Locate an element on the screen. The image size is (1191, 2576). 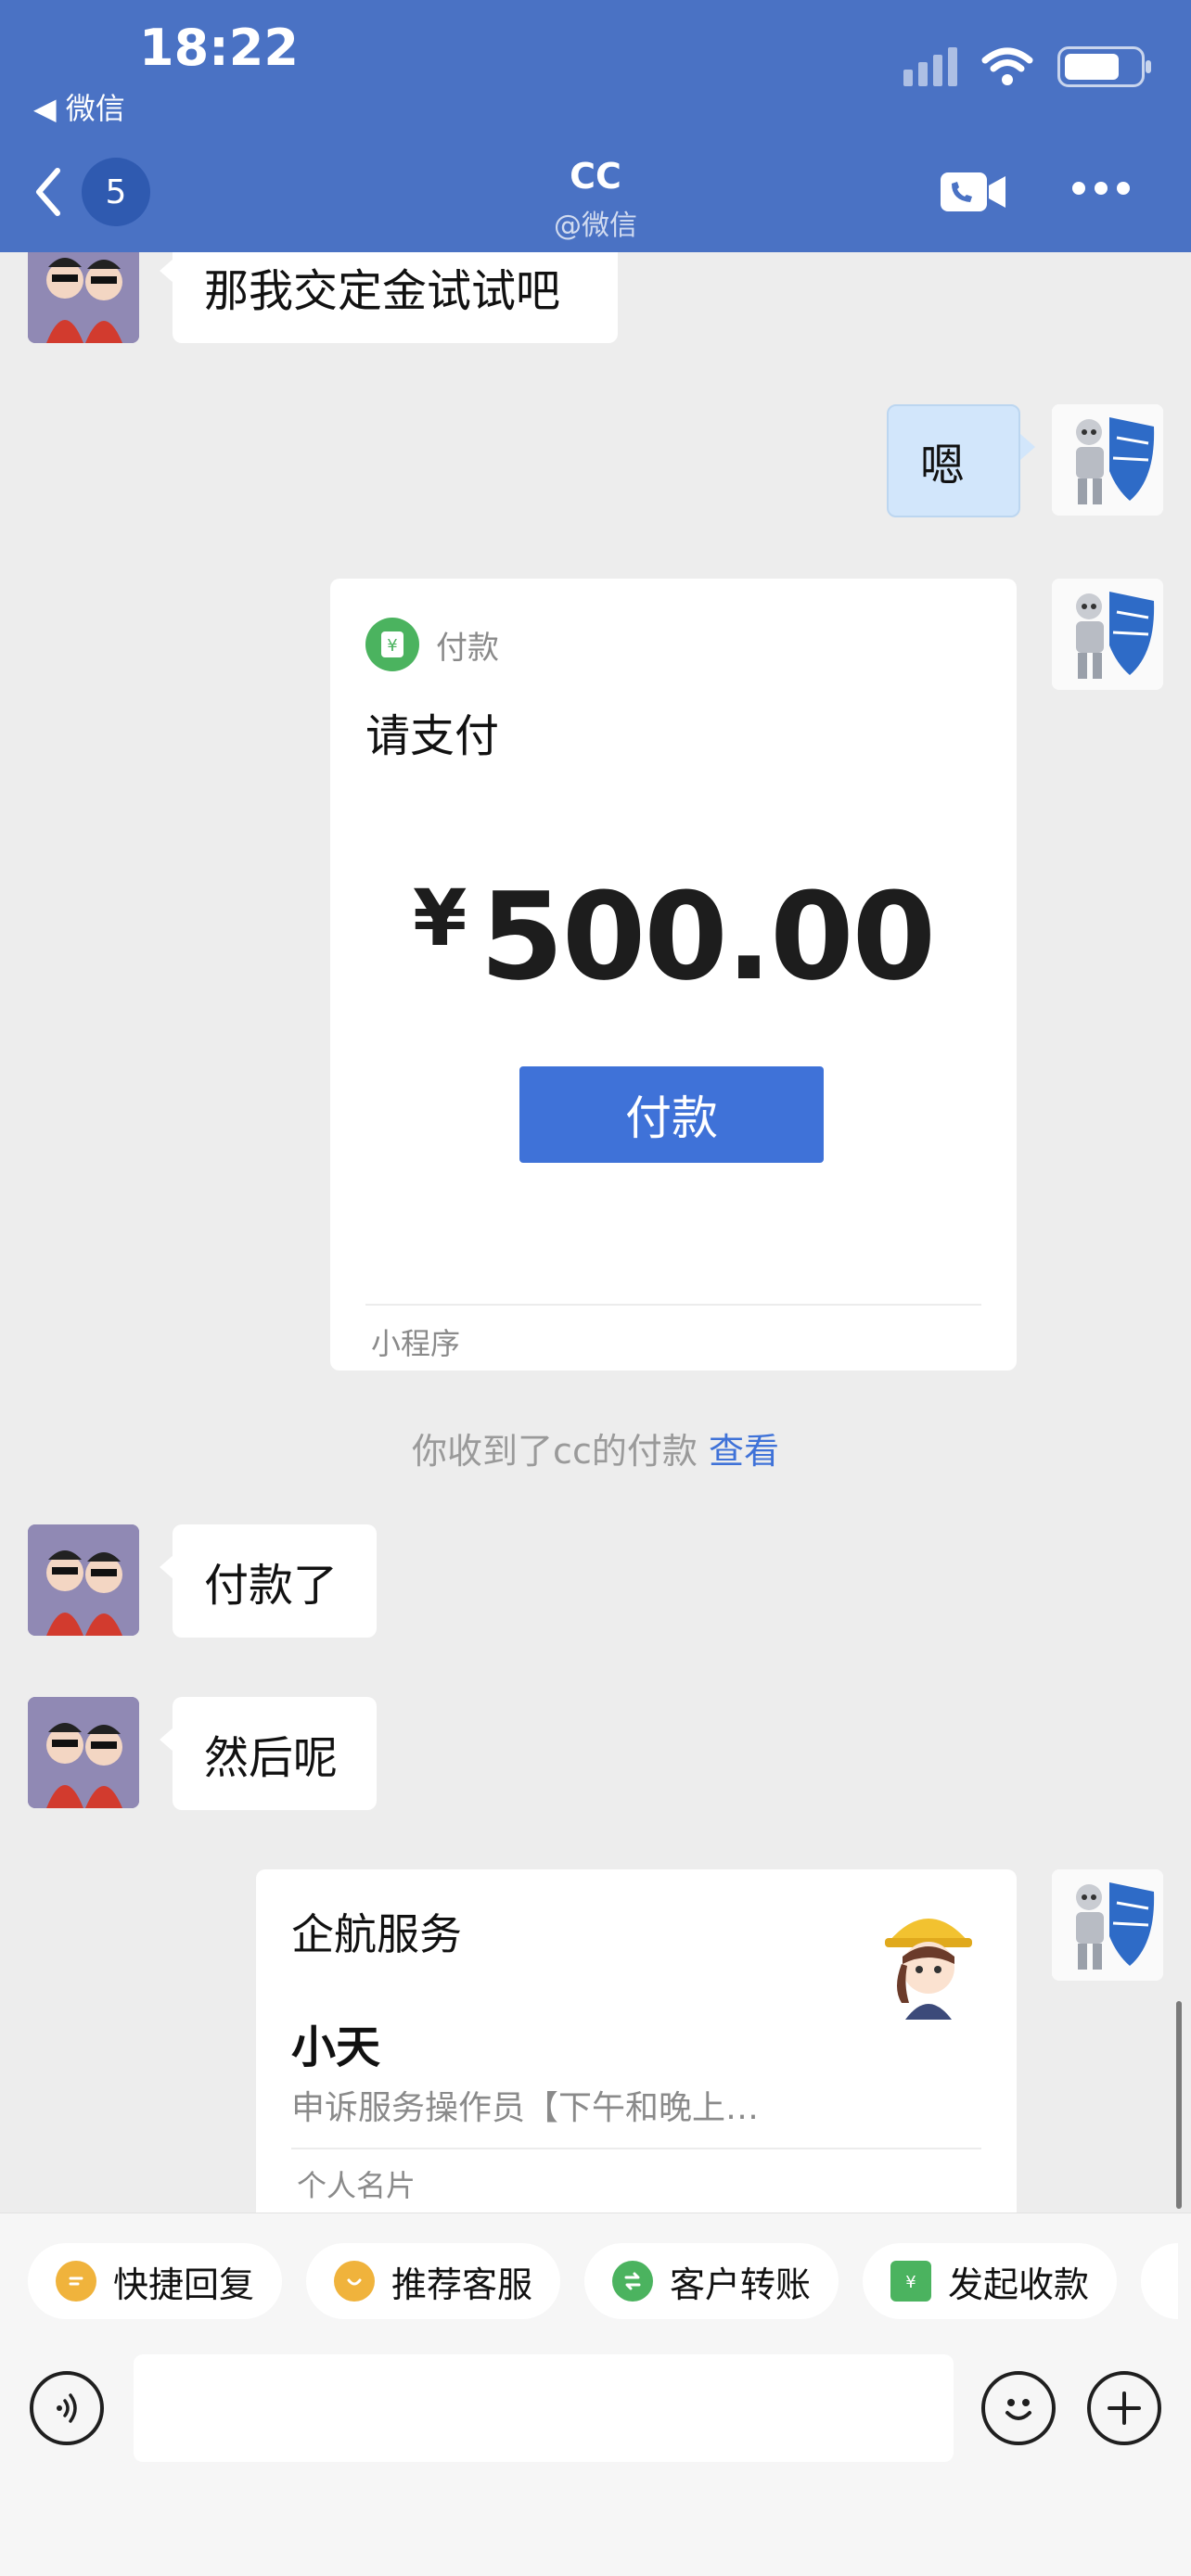
system-notice: 你收到了cc的付款 查看 is located at coordinates (595, 1447).